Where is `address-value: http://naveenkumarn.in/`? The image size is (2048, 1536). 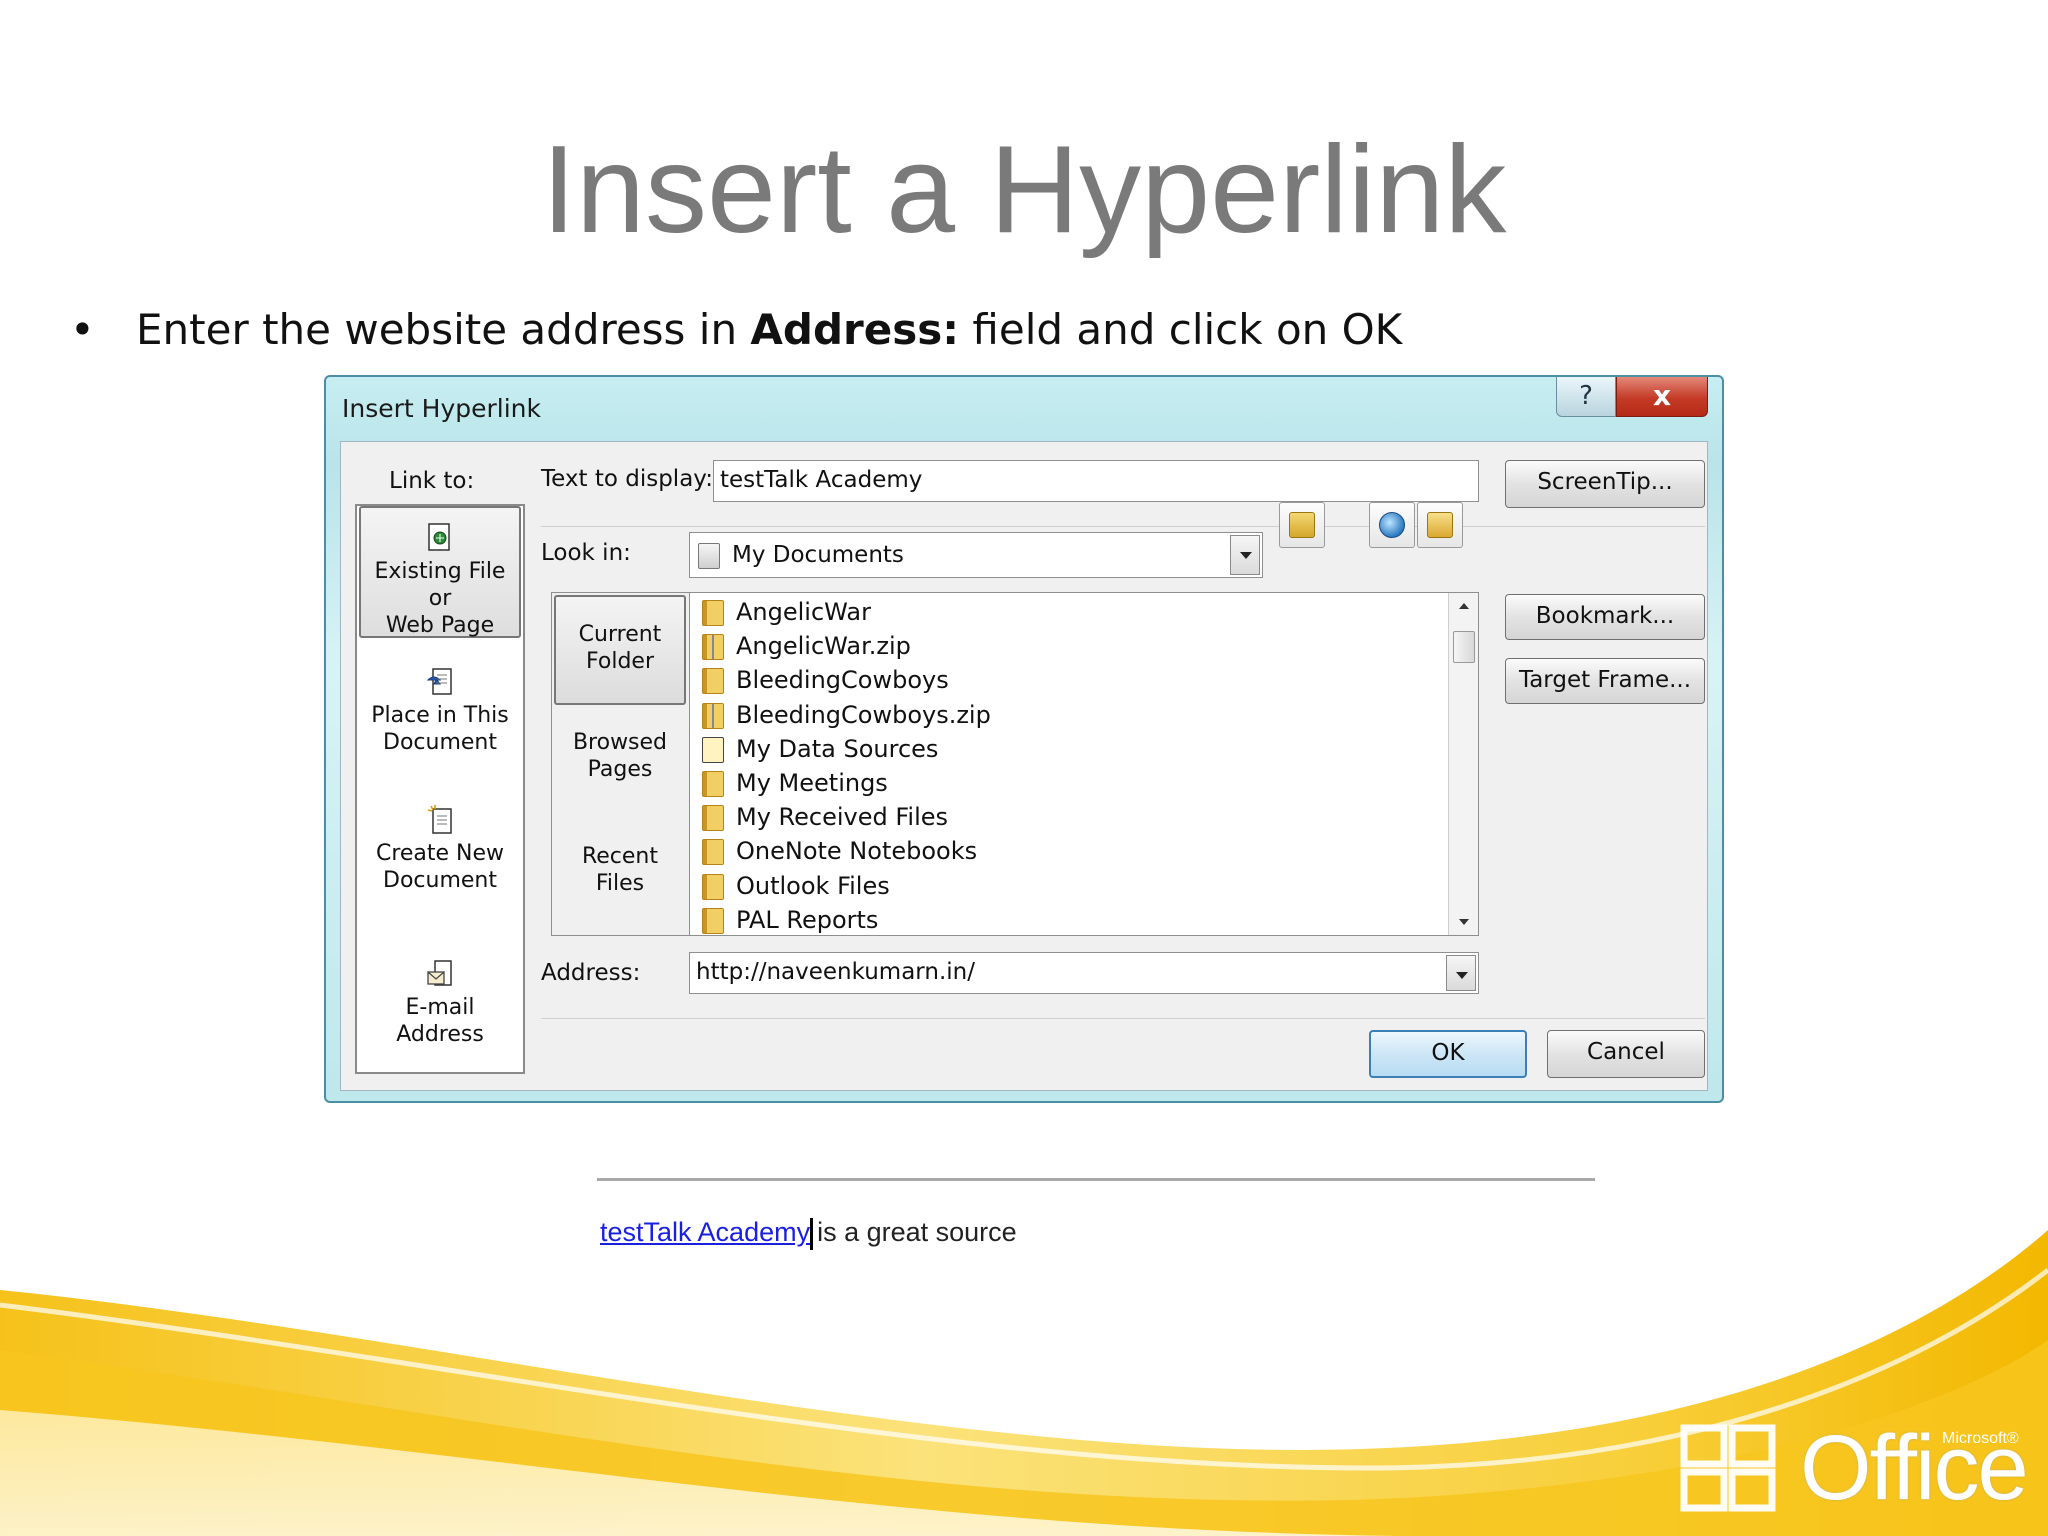
address-value: http://naveenkumarn.in/ is located at coordinates (835, 972).